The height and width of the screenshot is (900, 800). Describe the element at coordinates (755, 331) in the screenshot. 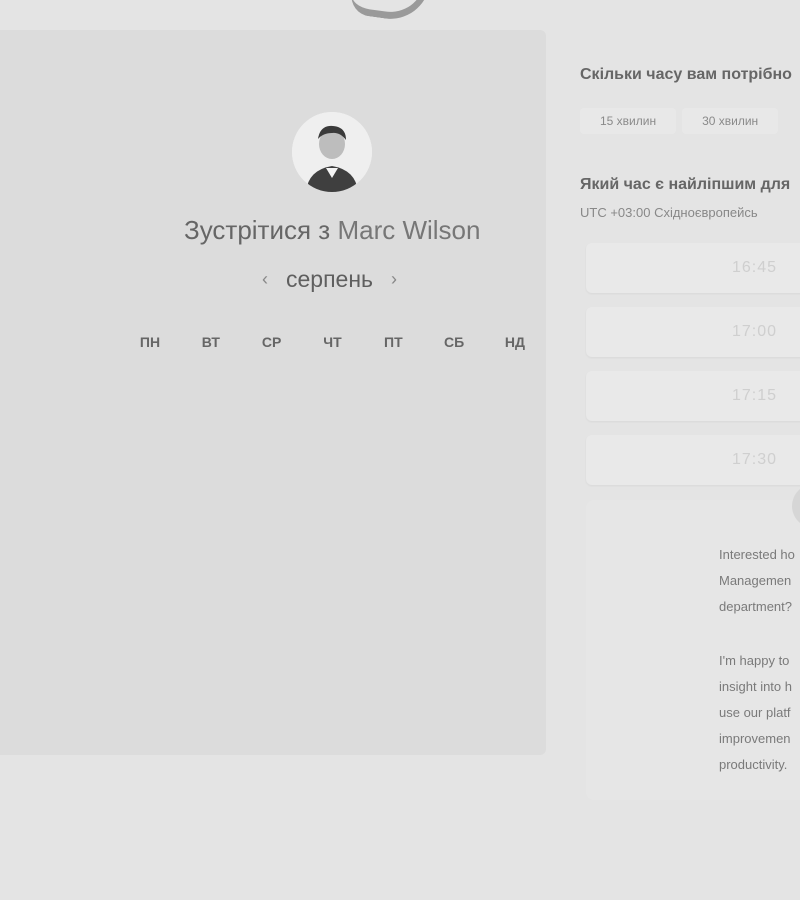

I see `time-slot-label: 17:00` at that location.